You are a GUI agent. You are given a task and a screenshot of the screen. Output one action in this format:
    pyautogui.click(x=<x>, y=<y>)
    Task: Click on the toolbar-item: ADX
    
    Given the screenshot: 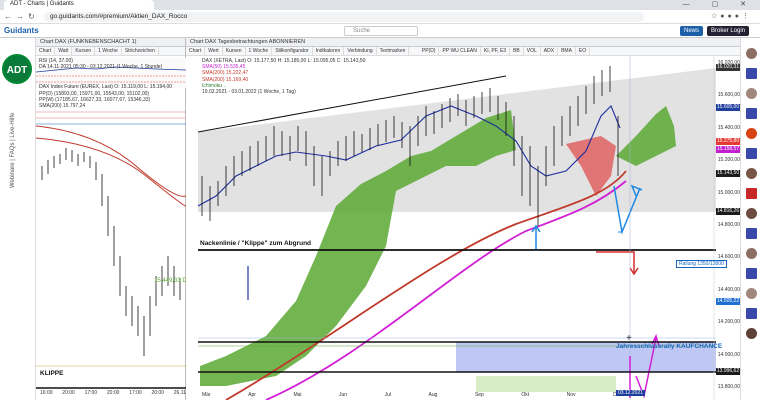 What is the action you would take?
    pyautogui.click(x=550, y=51)
    